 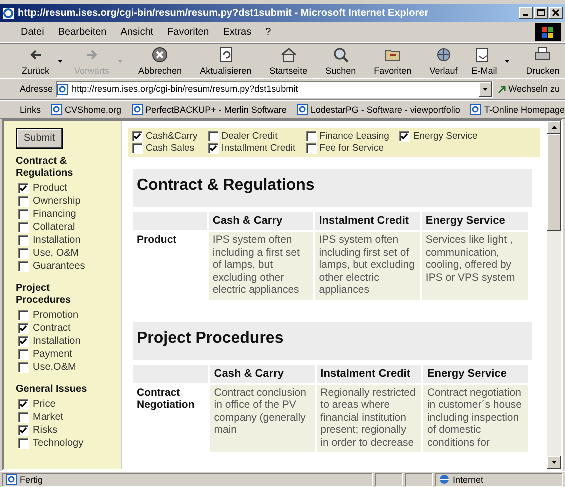 I want to click on dropdown-button, so click(x=485, y=89).